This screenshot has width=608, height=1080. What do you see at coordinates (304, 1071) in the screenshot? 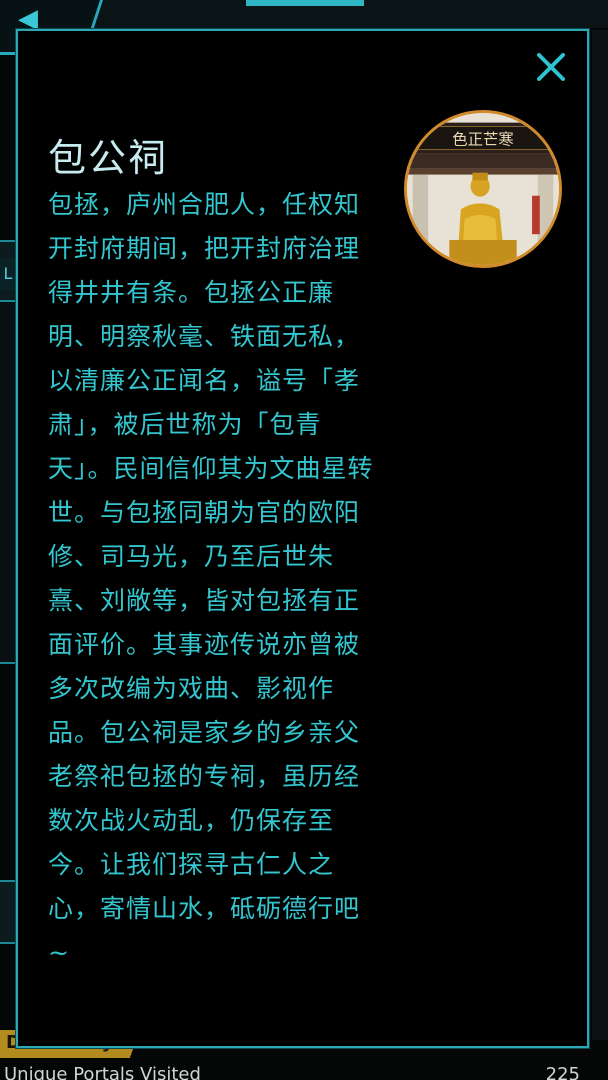
I see `background-bottom-row: Unique Portals Visited 225` at bounding box center [304, 1071].